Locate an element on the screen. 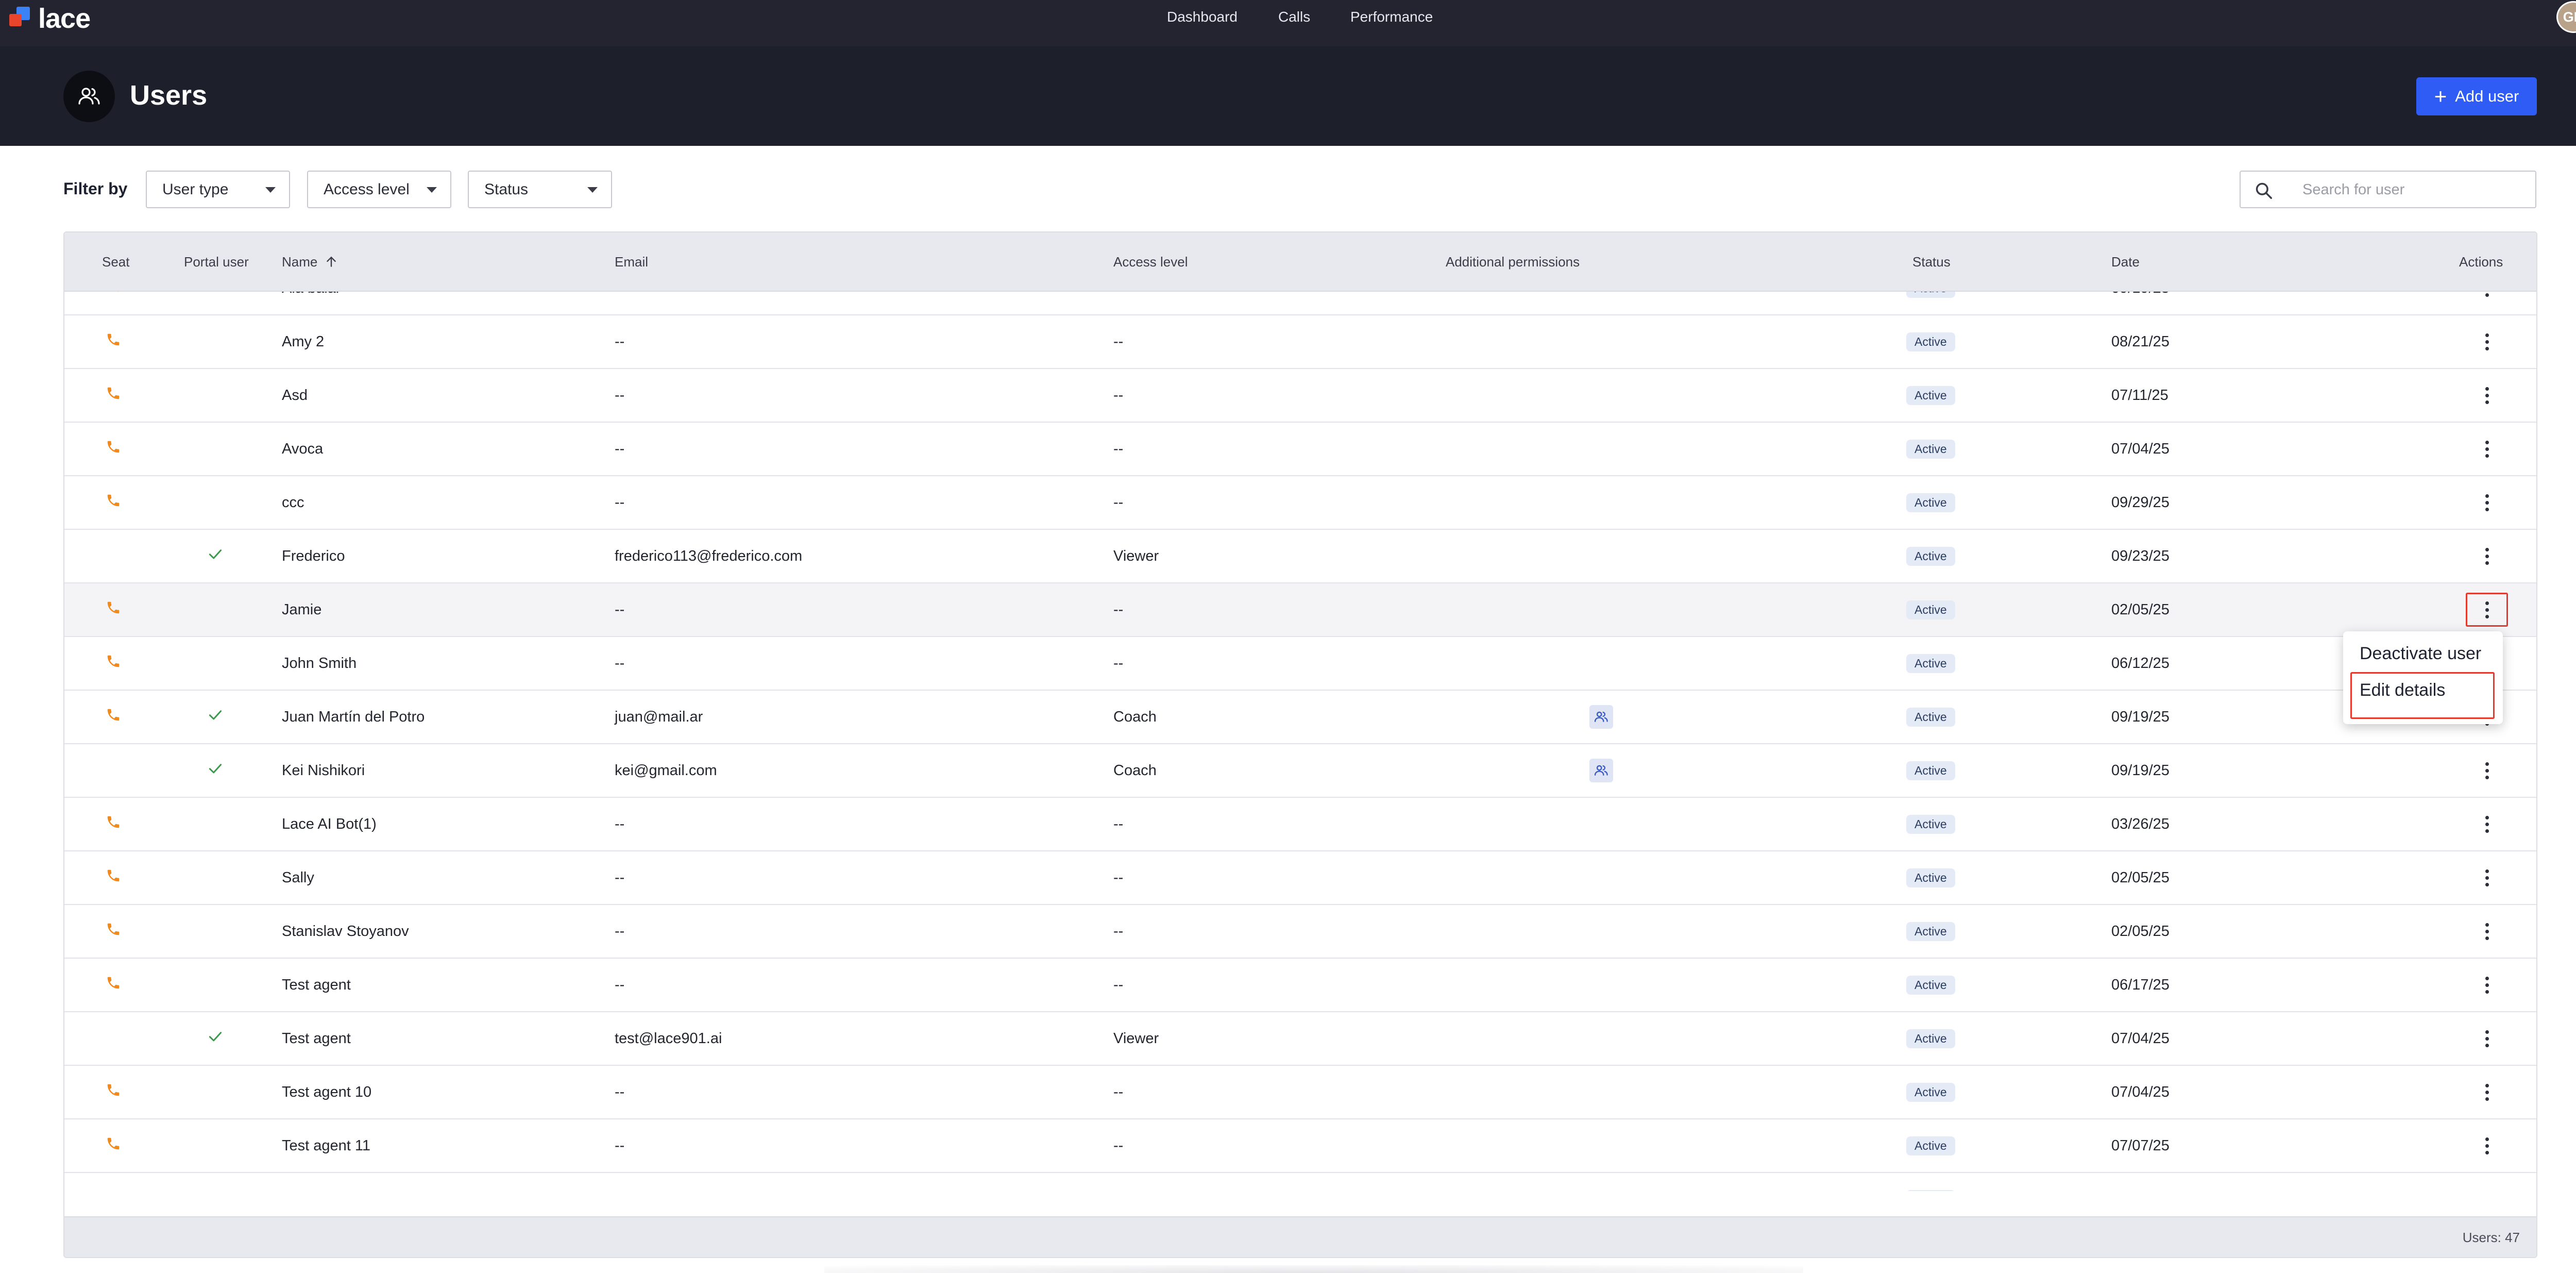 The image size is (2576, 1273). user-name: Ala balal is located at coordinates (310, 303).